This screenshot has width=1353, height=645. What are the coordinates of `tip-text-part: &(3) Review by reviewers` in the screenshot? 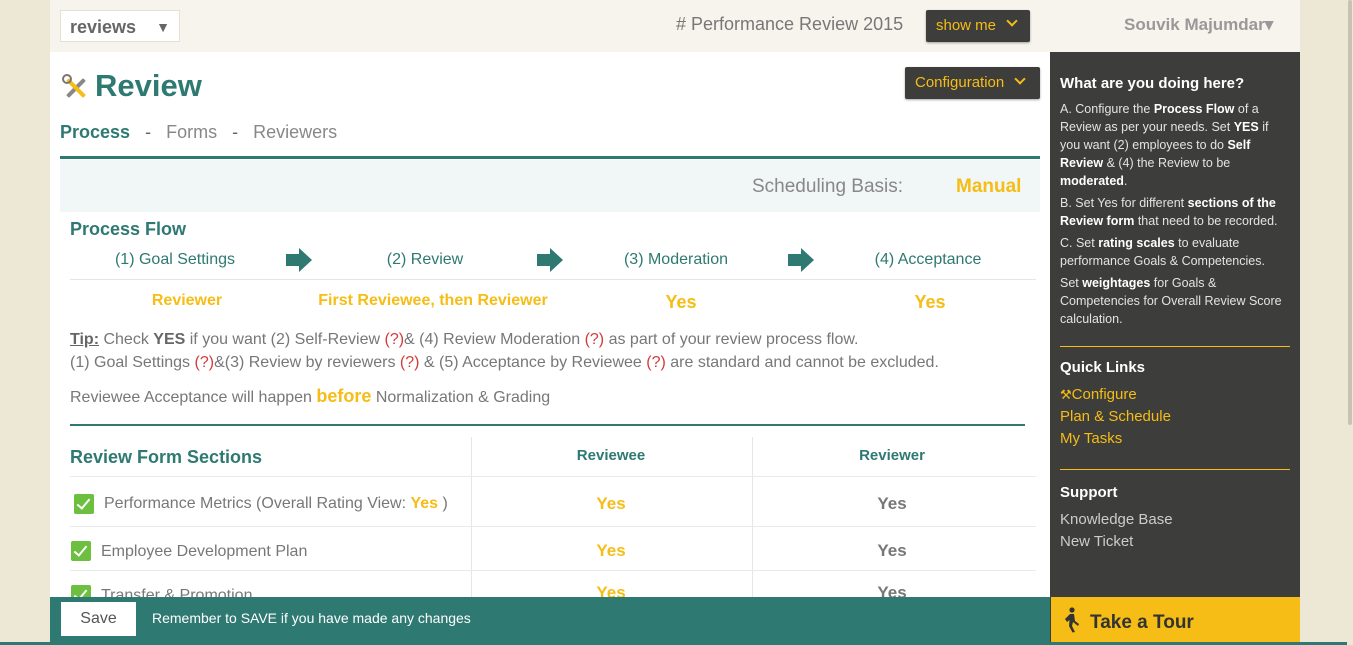 It's located at (307, 362).